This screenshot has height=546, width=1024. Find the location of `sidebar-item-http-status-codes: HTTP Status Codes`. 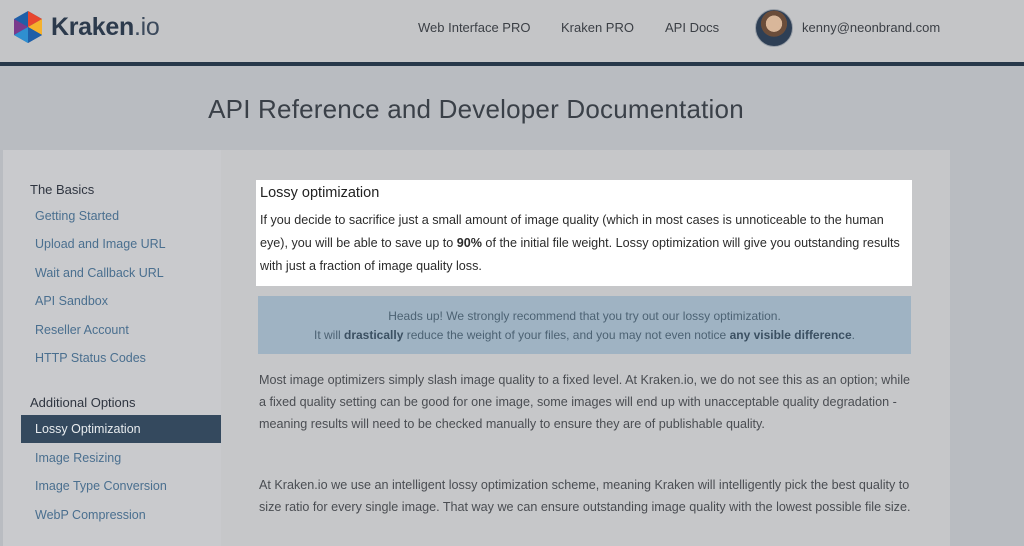

sidebar-item-http-status-codes: HTTP Status Codes is located at coordinates (90, 358).